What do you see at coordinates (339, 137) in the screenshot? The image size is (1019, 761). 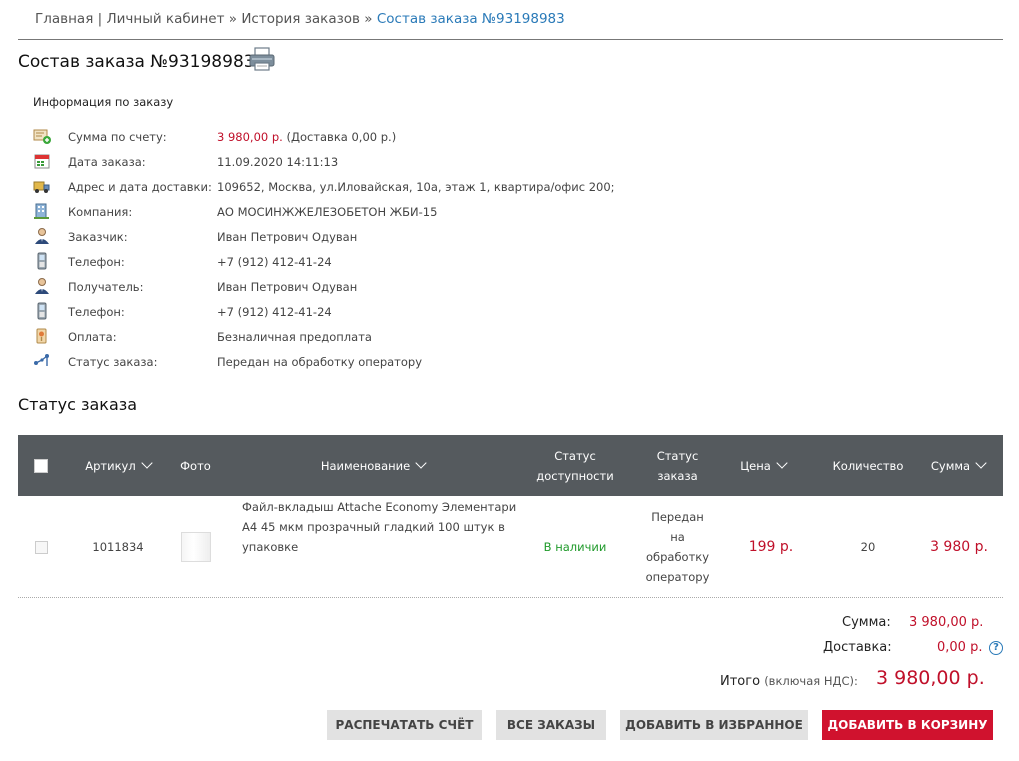 I see `delivery-note: (Доставка 0,00 р.)` at bounding box center [339, 137].